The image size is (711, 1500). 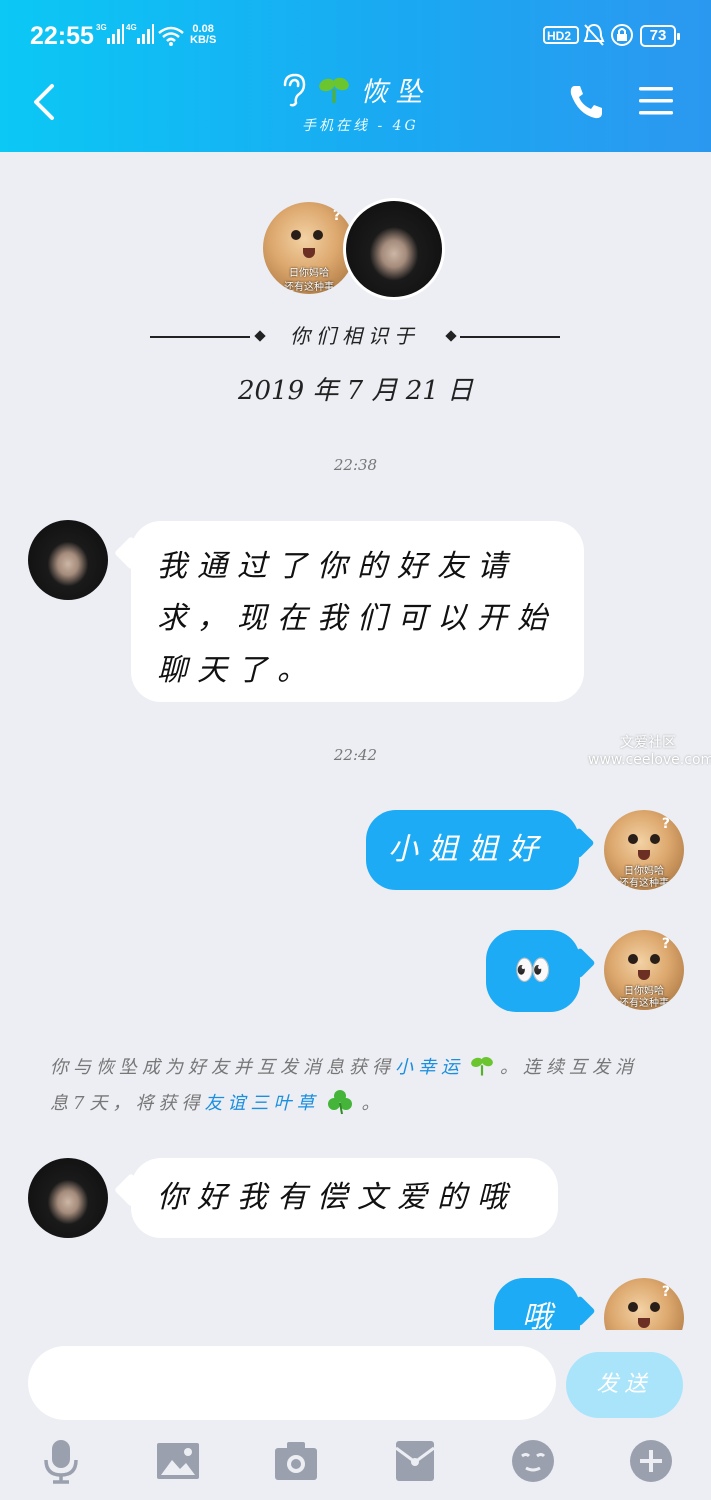 I want to click on hd-label: HD2, so click(x=559, y=36).